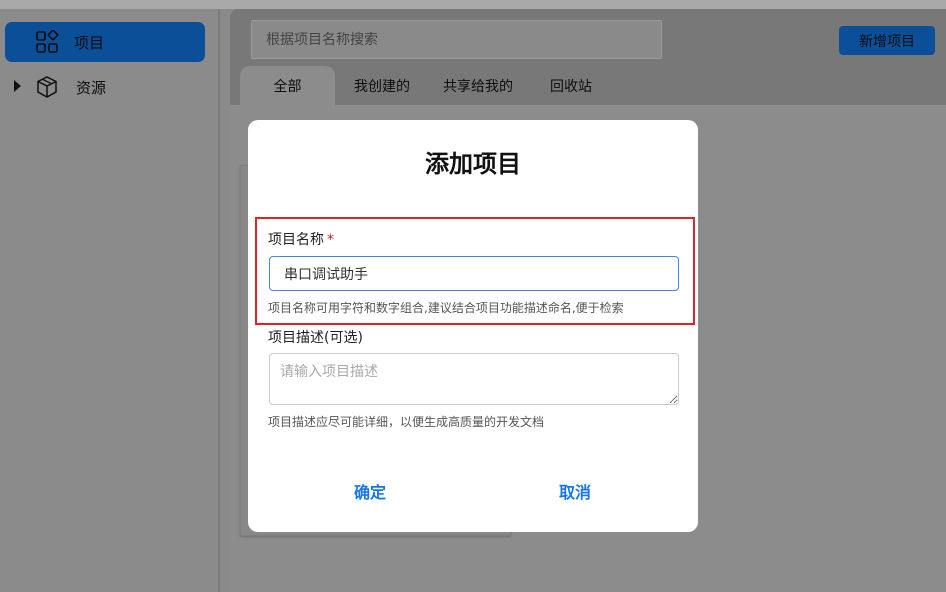 This screenshot has height=592, width=946. Describe the element at coordinates (456, 39) in the screenshot. I see `search-input` at that location.